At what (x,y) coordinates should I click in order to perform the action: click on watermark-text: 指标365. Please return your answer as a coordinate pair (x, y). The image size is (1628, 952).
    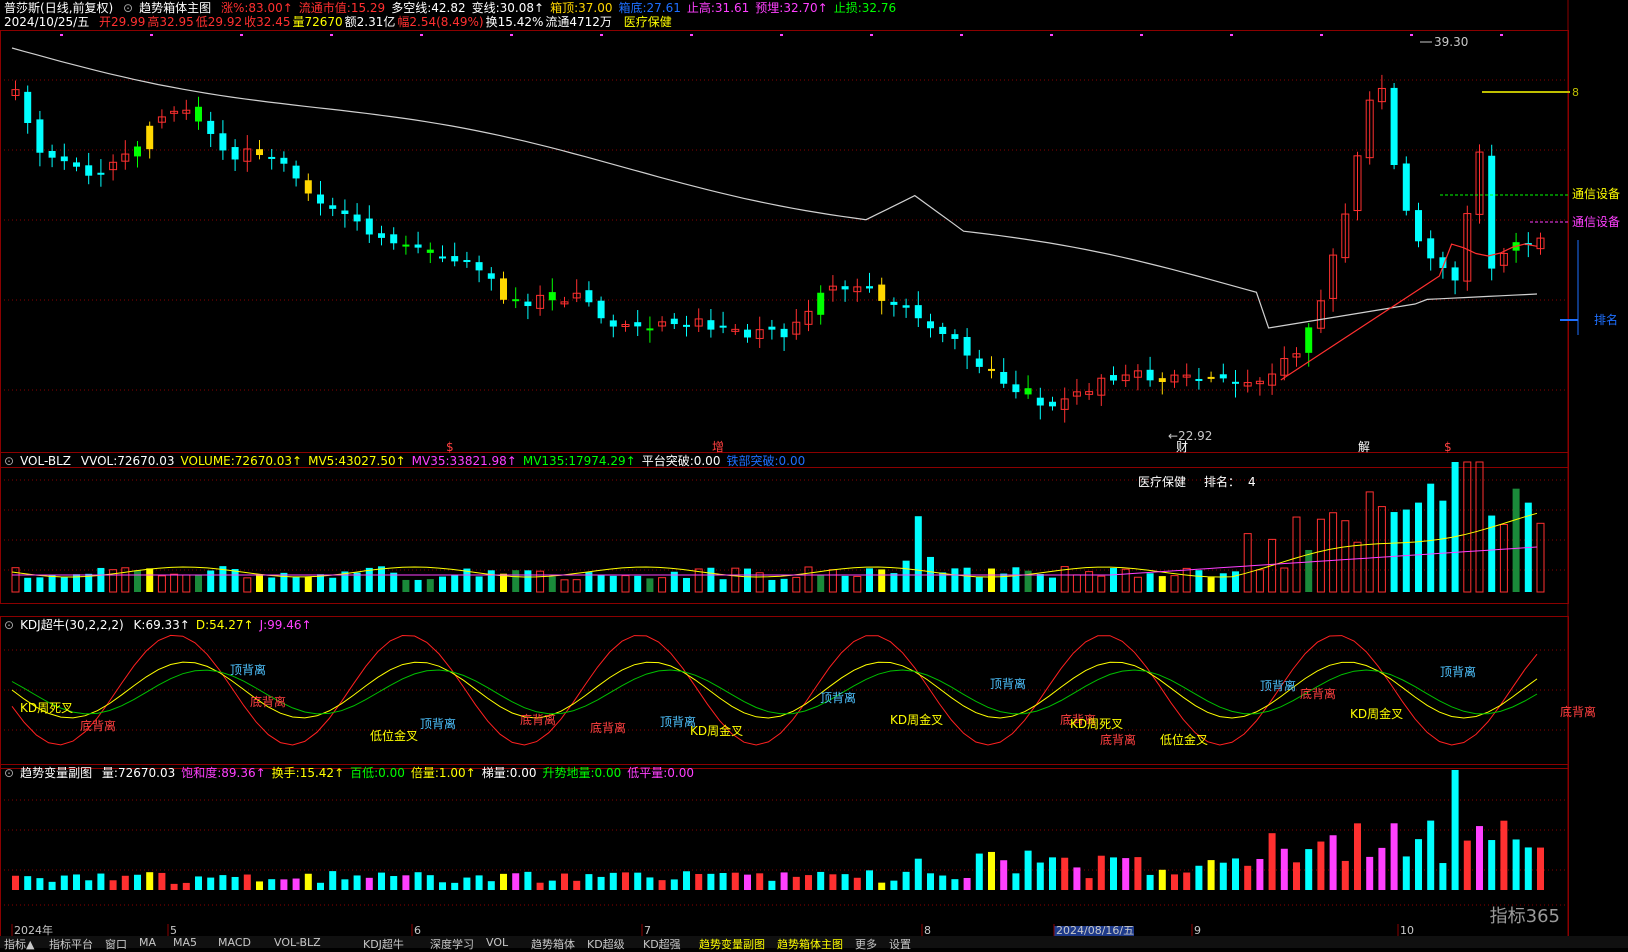
    Looking at the image, I should click on (1525, 916).